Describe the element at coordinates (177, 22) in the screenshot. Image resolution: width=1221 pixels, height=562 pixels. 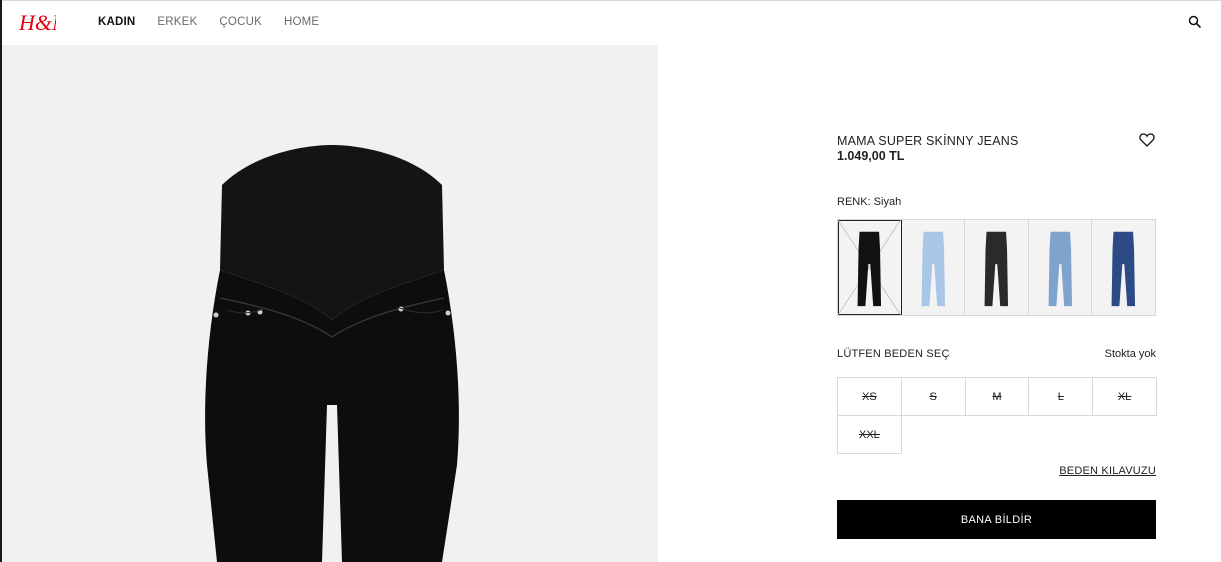
I see `nav-item-erkek: ERKEK` at that location.